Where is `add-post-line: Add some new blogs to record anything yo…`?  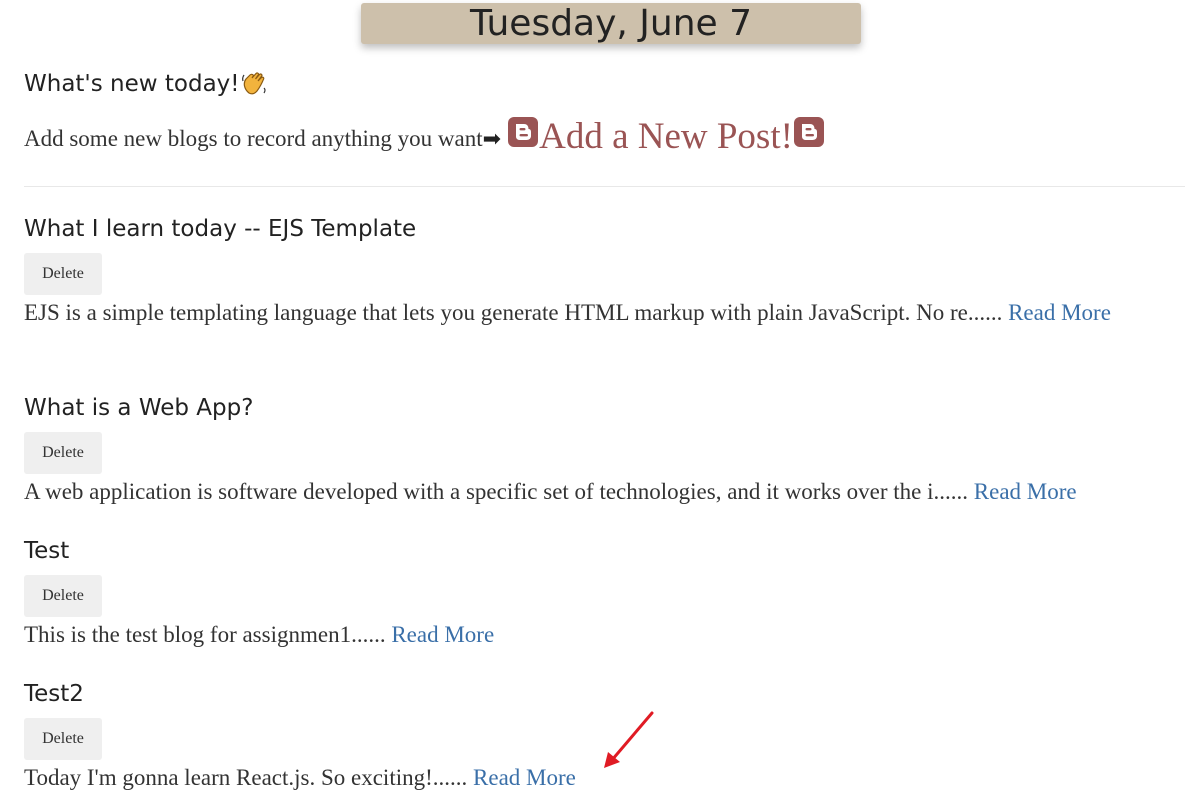 add-post-line: Add some new blogs to record anything yo… is located at coordinates (424, 138).